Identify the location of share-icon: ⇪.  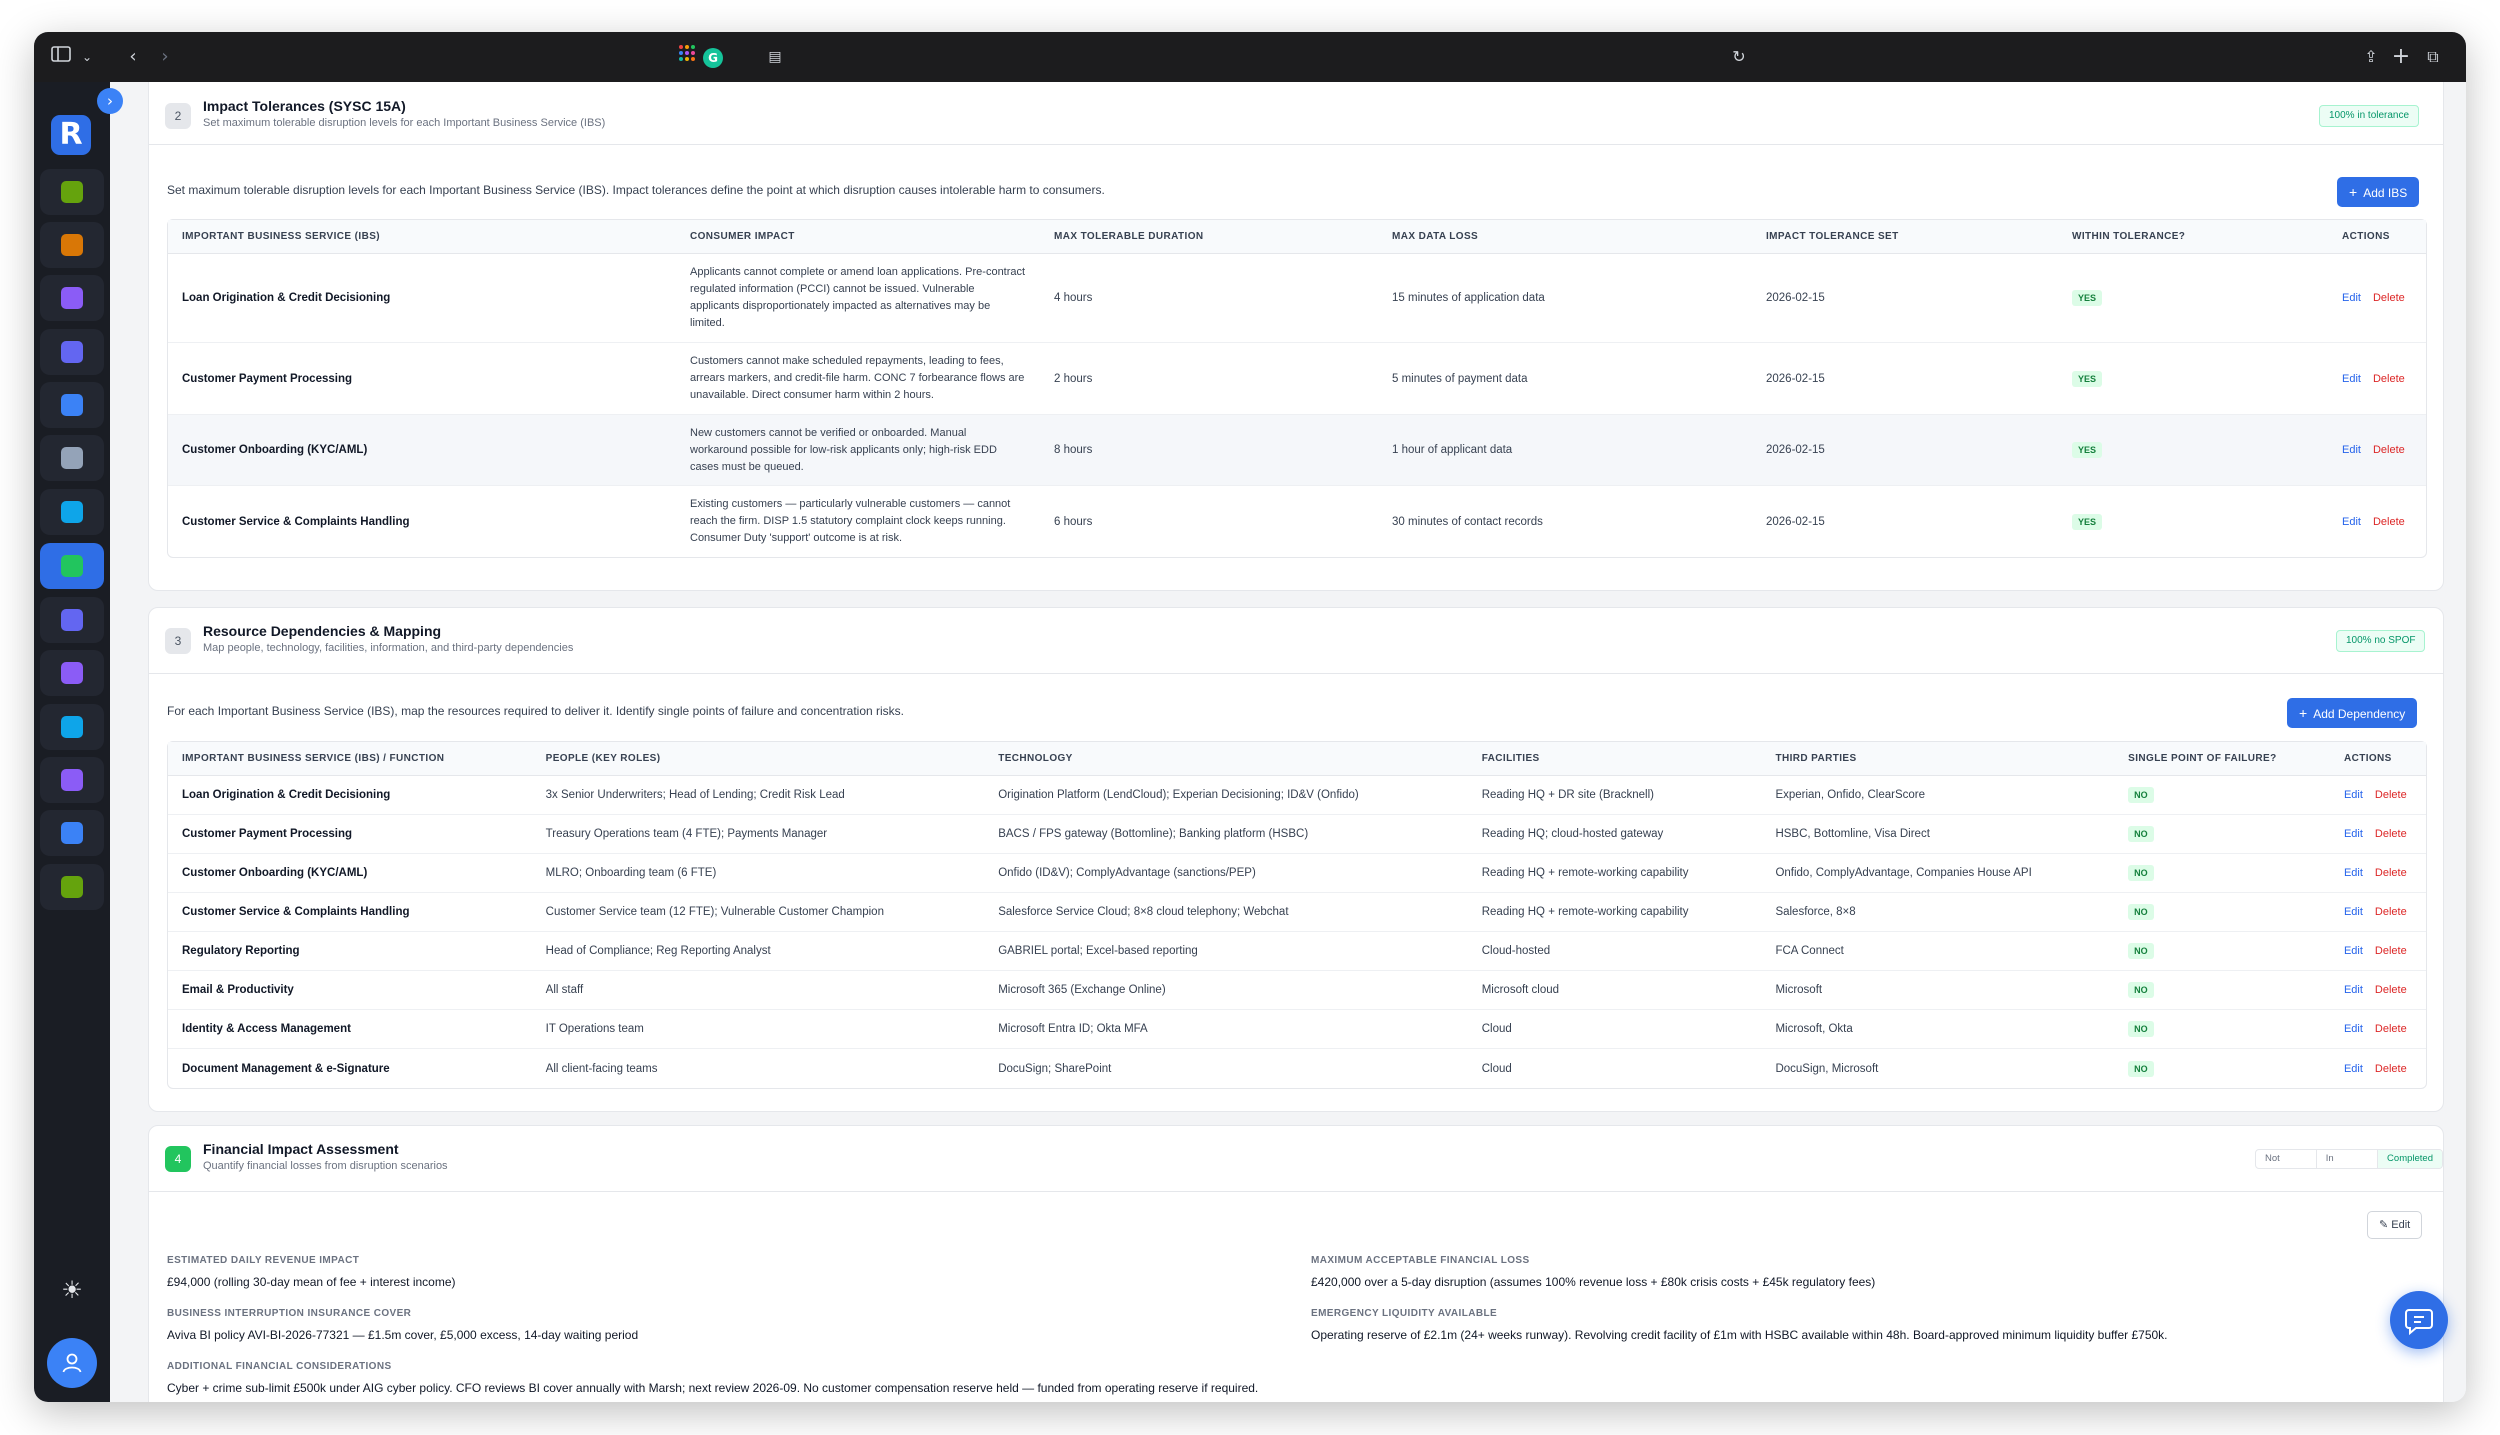
(2371, 57).